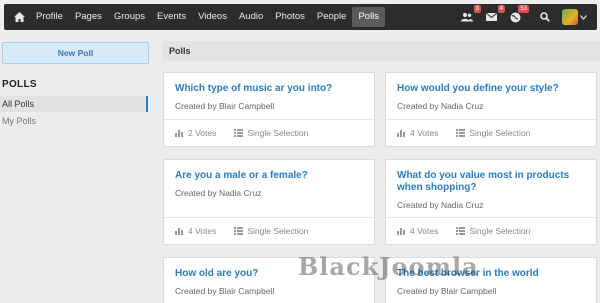 This screenshot has height=303, width=600. Describe the element at coordinates (545, 17) in the screenshot. I see `search-icon` at that location.